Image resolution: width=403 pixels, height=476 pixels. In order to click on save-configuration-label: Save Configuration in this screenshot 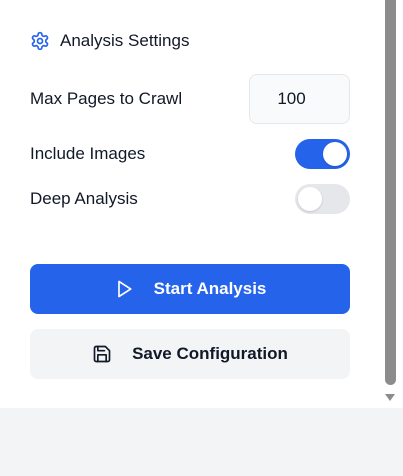, I will do `click(210, 353)`.